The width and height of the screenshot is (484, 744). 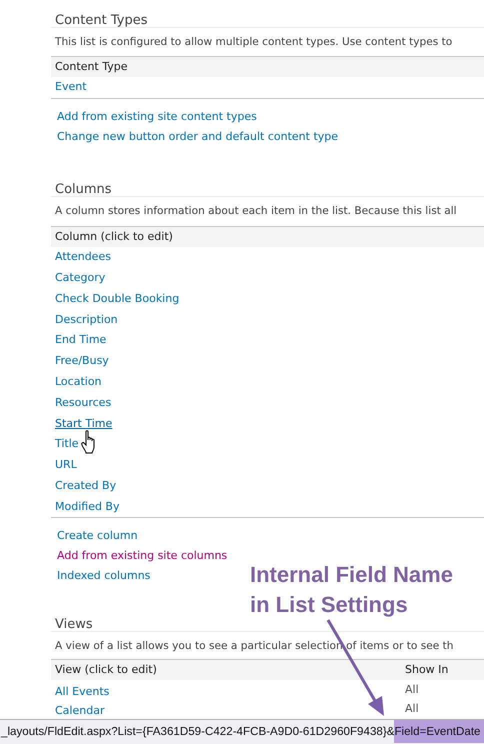 What do you see at coordinates (74, 624) in the screenshot?
I see `section-heading: Views` at bounding box center [74, 624].